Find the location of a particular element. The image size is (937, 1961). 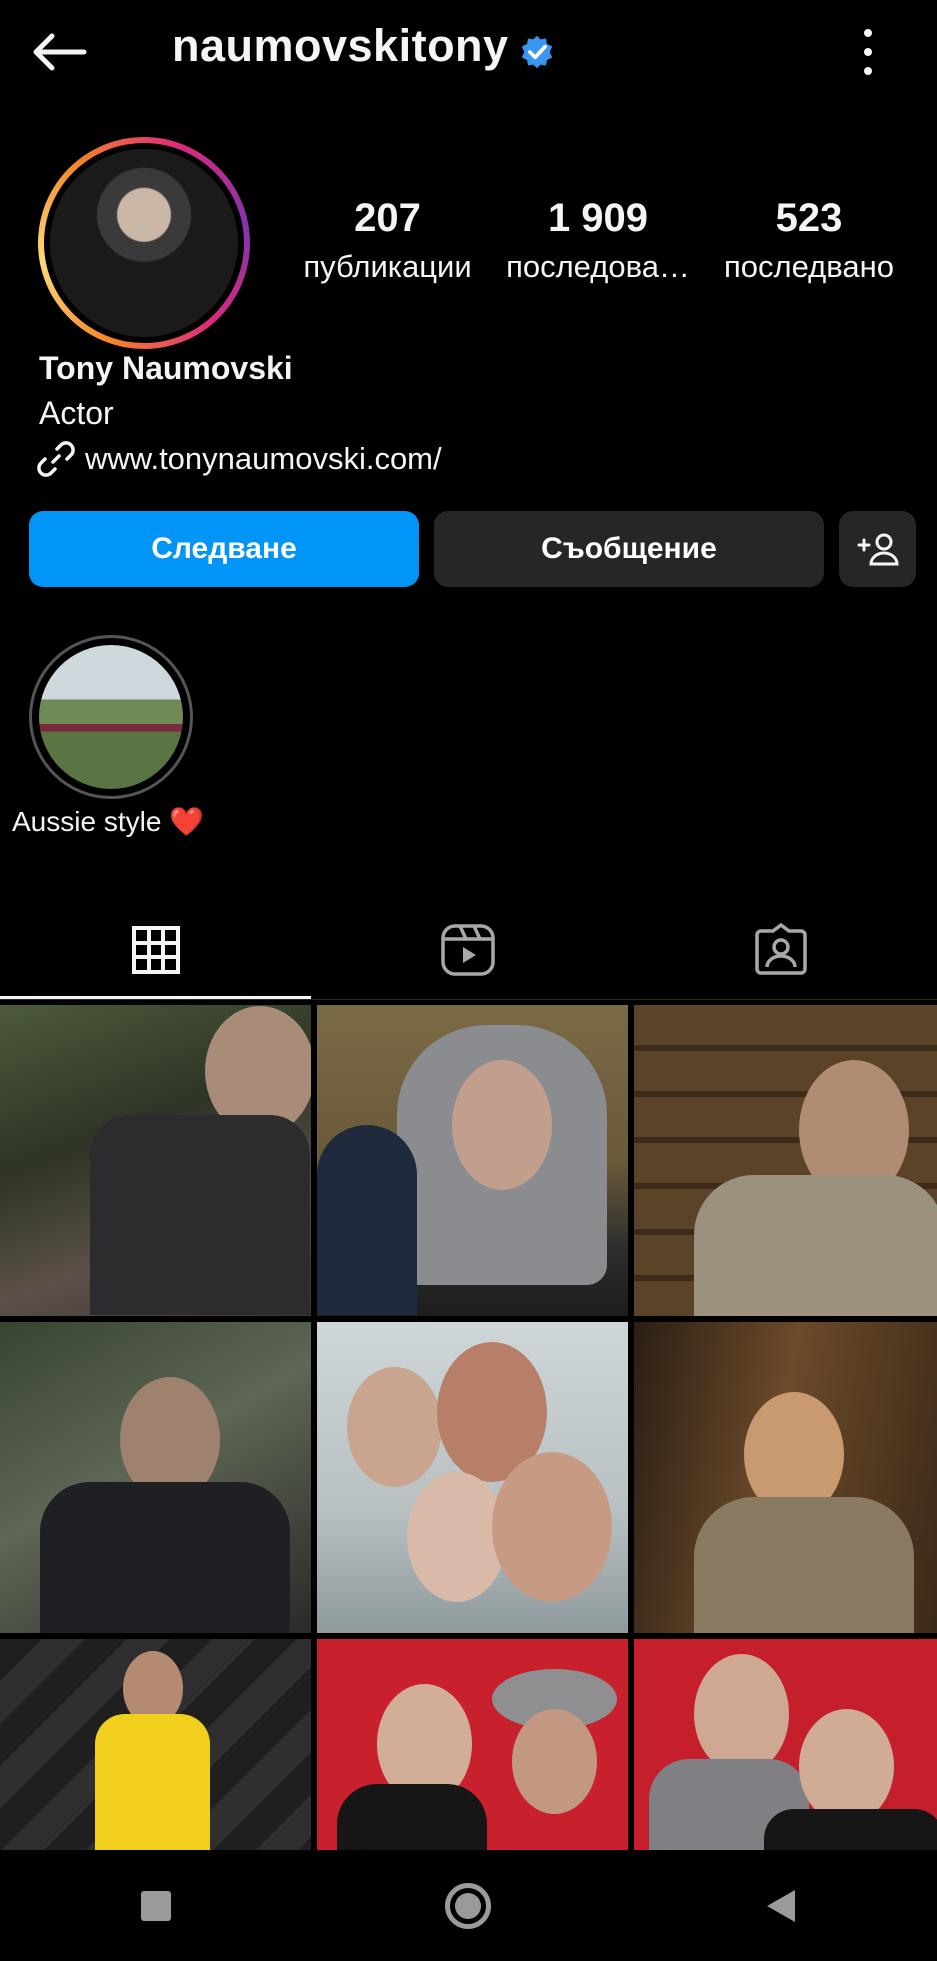

system-back-button is located at coordinates (781, 1906).